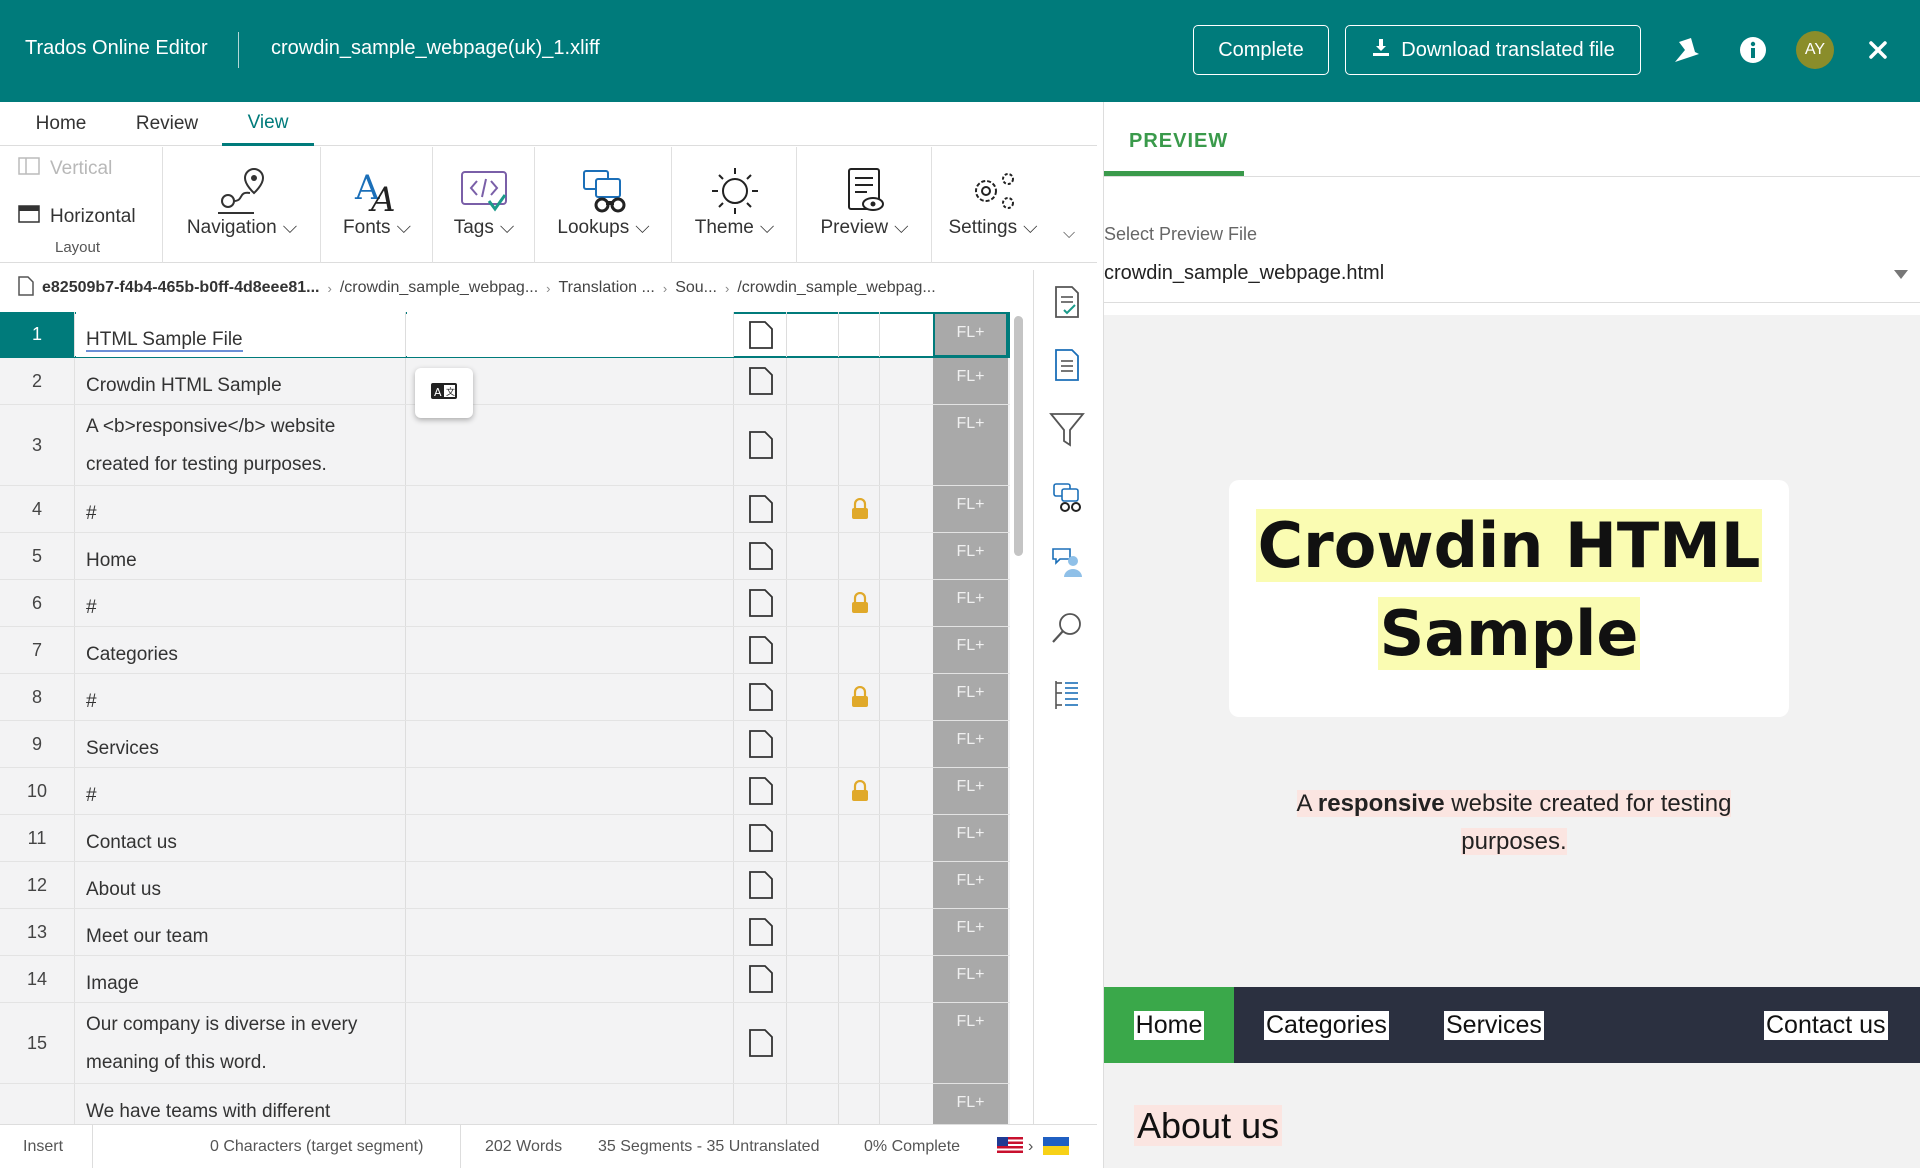 This screenshot has width=1920, height=1168. Describe the element at coordinates (122, 748) in the screenshot. I see `source-text: Services` at that location.